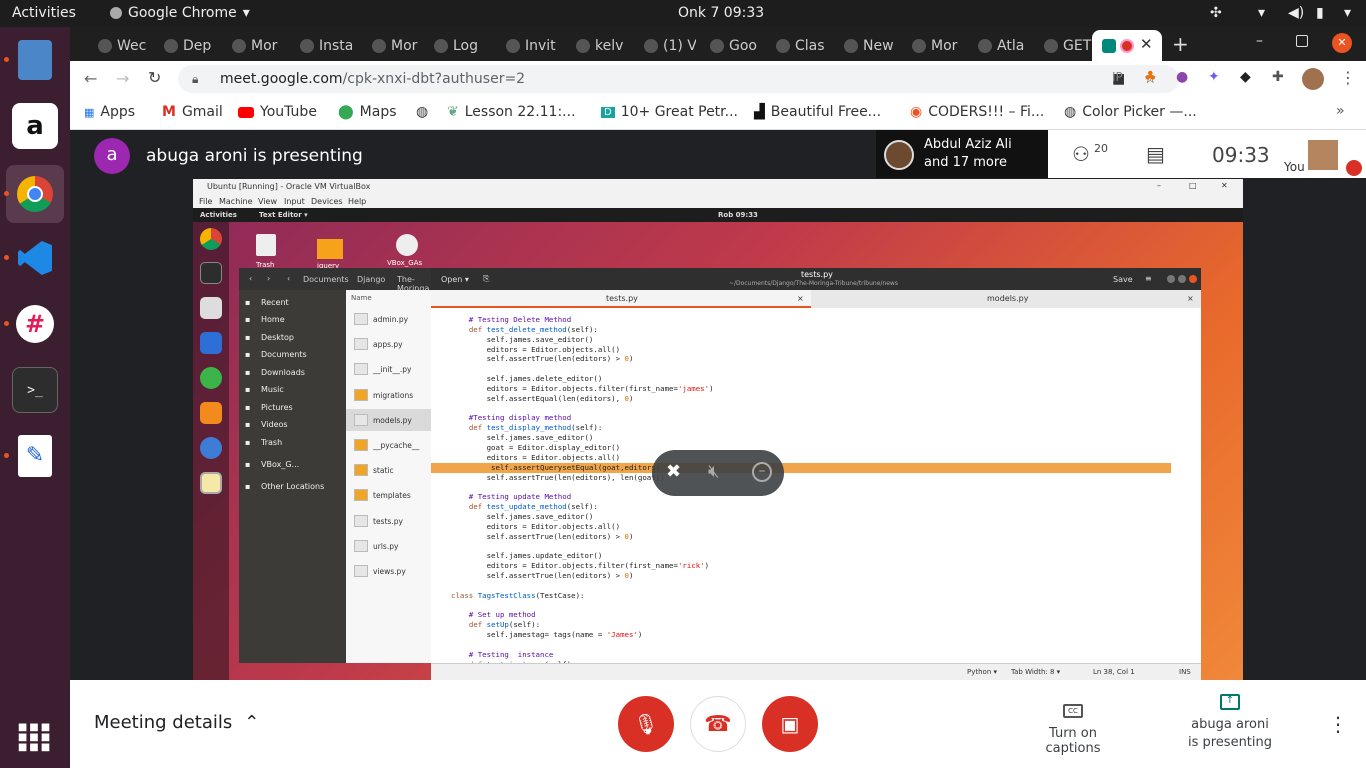 Image resolution: width=1366 pixels, height=768 pixels. Describe the element at coordinates (1338, 724) in the screenshot. I see `more-options-icon: ⋮` at that location.